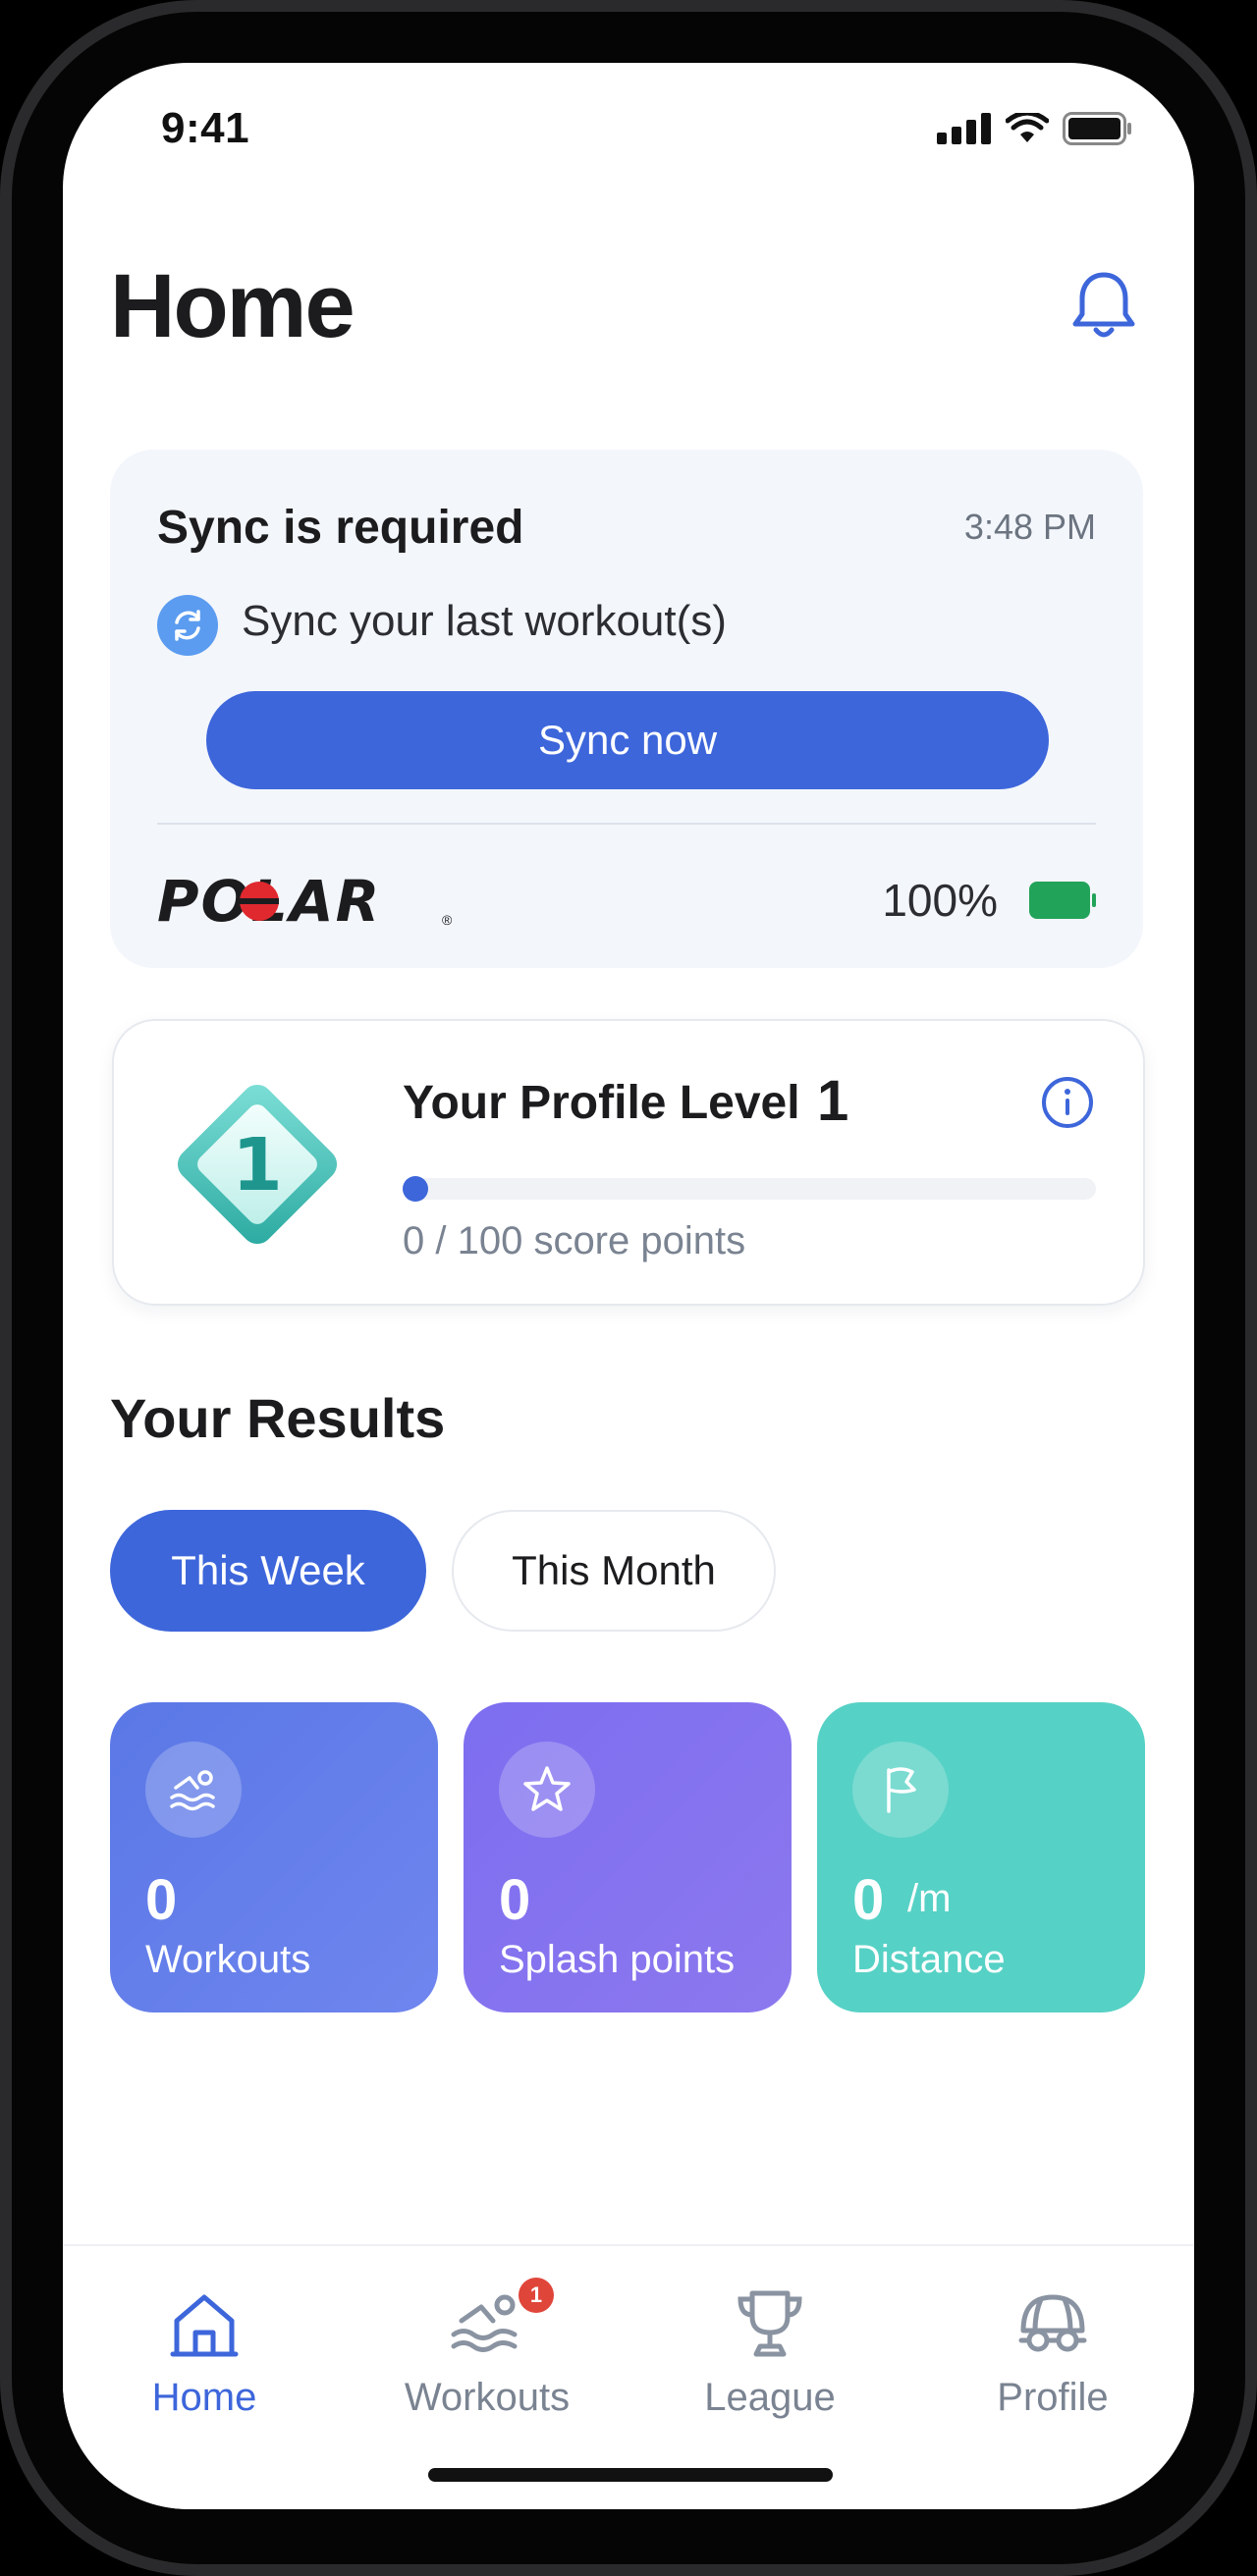  I want to click on notification-badge: 1, so click(536, 2295).